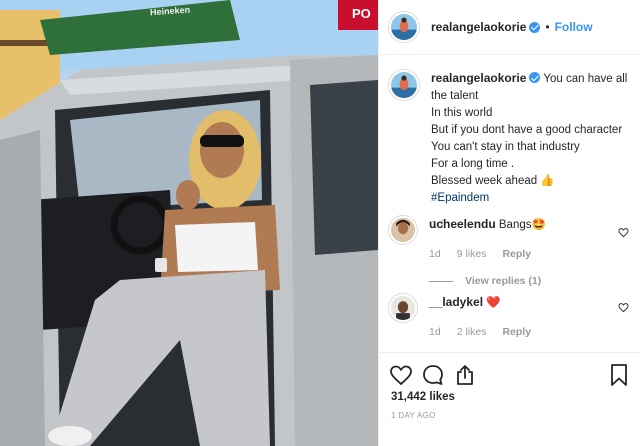  Describe the element at coordinates (503, 281) in the screenshot. I see `view-replies-label: View replies (1)` at that location.